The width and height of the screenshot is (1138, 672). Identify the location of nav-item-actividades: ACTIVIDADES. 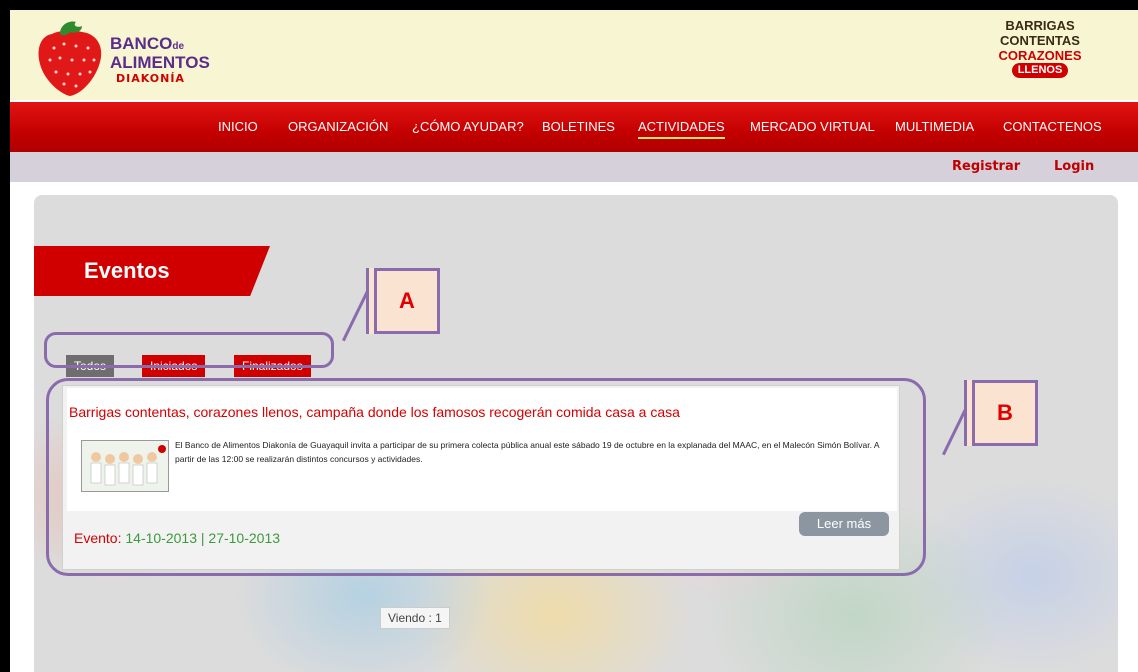
(681, 129).